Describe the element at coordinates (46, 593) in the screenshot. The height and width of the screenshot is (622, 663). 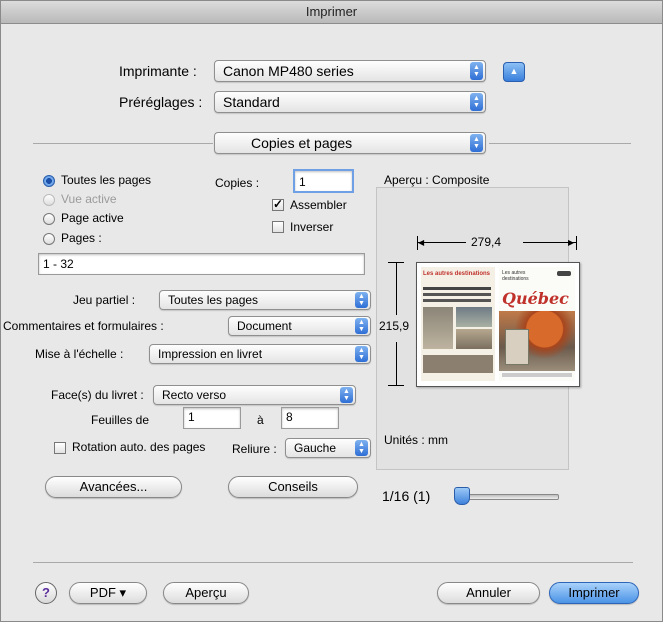
I see `help-button: ?` at that location.